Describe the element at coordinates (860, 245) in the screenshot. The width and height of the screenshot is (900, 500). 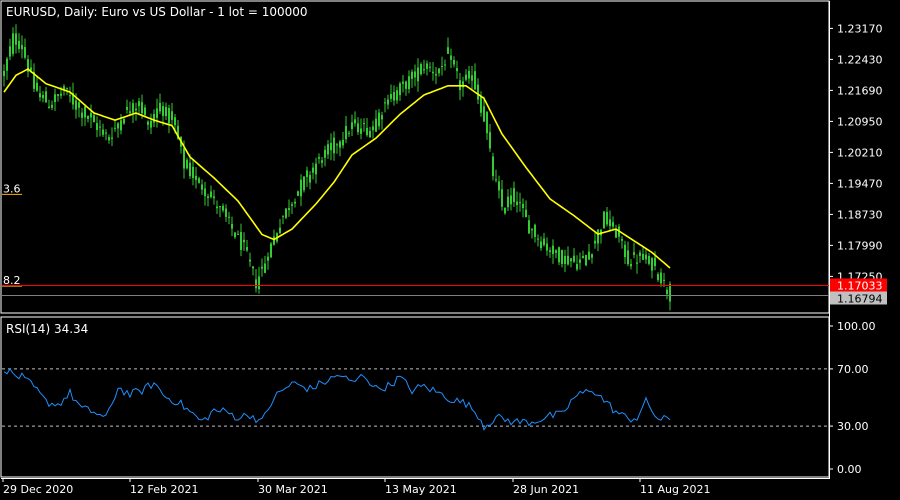
I see `price-tick-label: 1.17990` at that location.